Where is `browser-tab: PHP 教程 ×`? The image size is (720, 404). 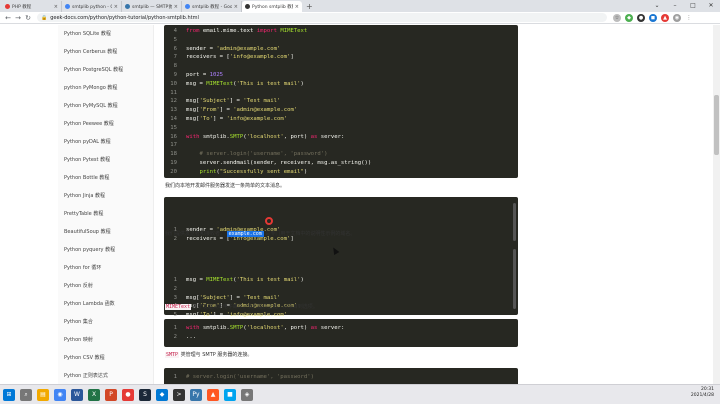 browser-tab: PHP 教程 × is located at coordinates (32, 6).